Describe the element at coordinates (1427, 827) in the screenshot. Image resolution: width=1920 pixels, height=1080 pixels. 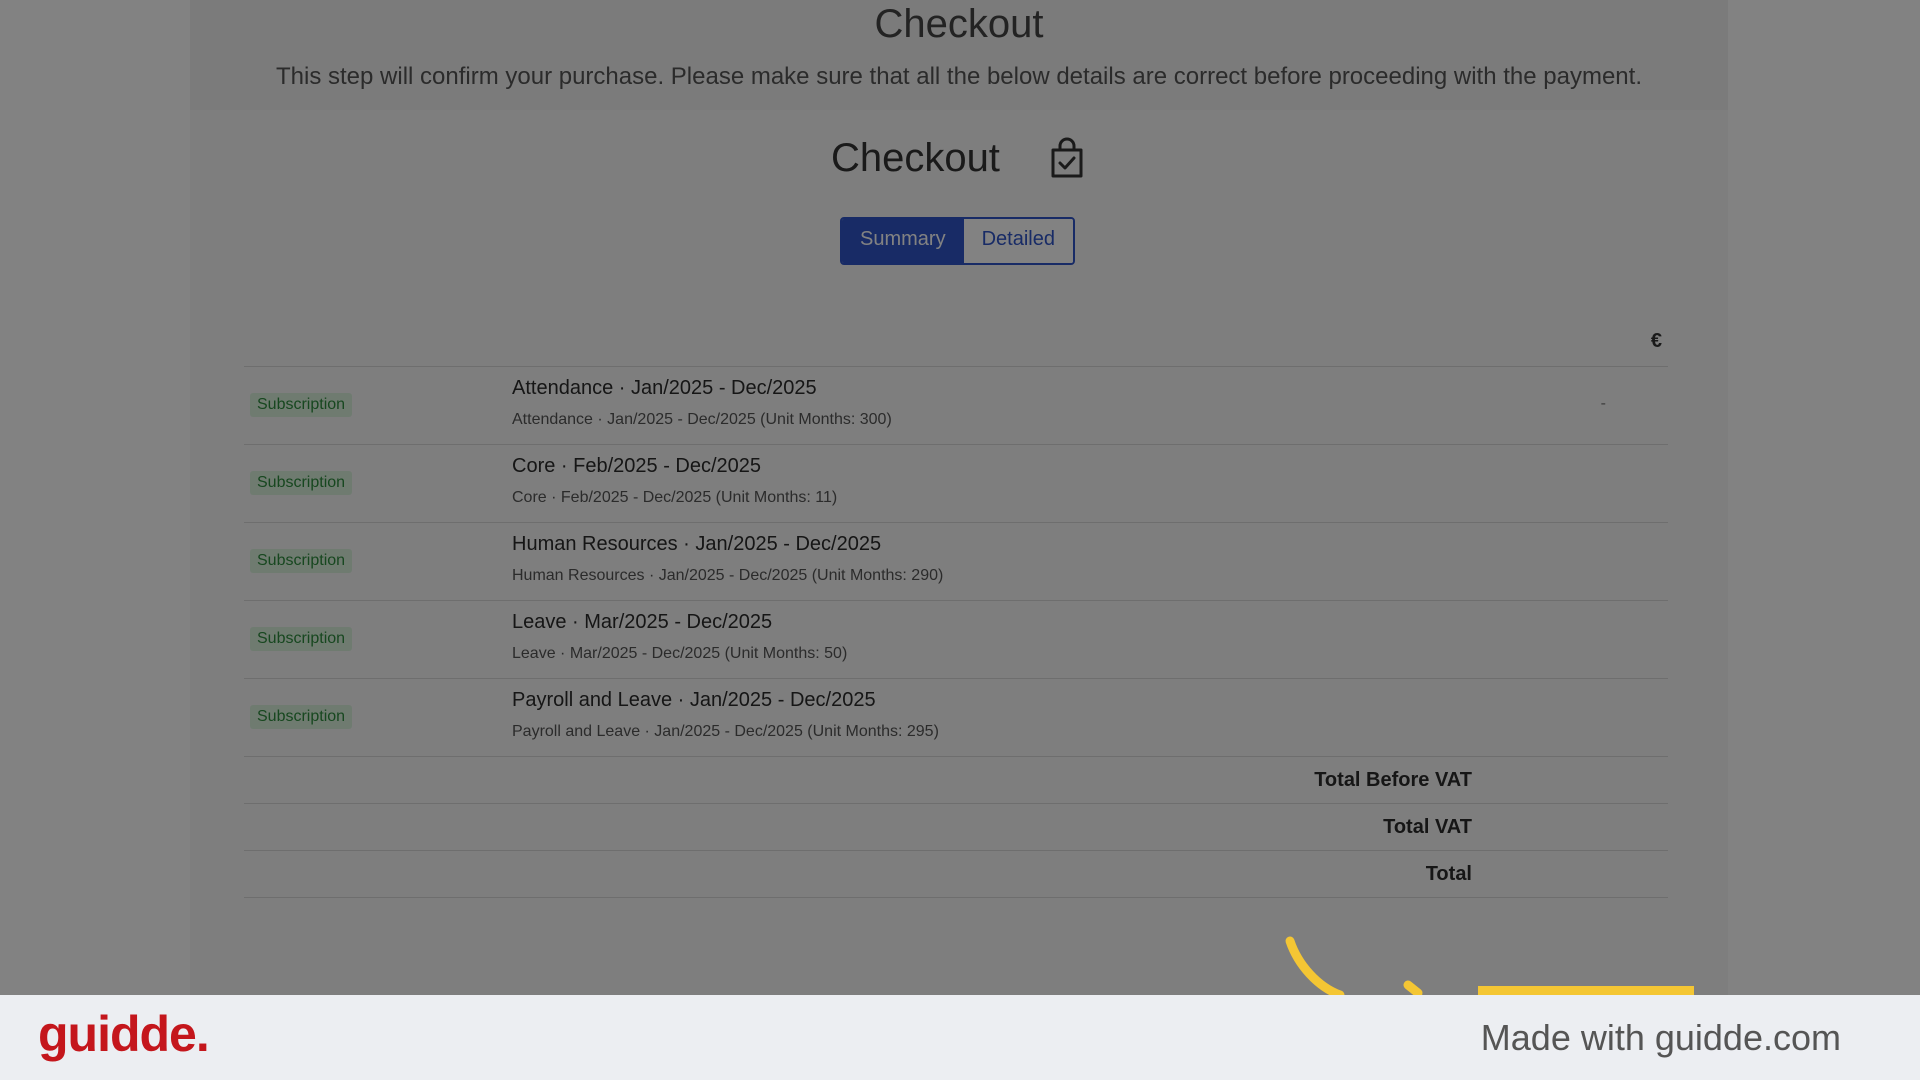
I see `total-vat-label: Total VAT` at that location.